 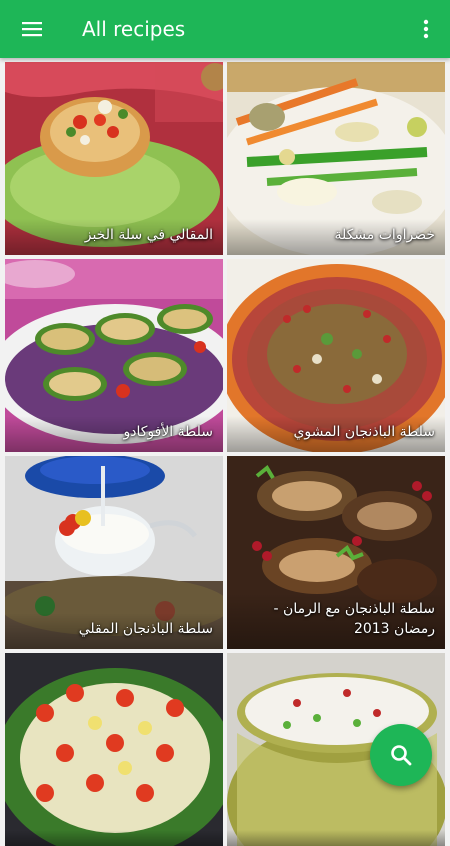 I want to click on recipe-image, so click(x=114, y=749).